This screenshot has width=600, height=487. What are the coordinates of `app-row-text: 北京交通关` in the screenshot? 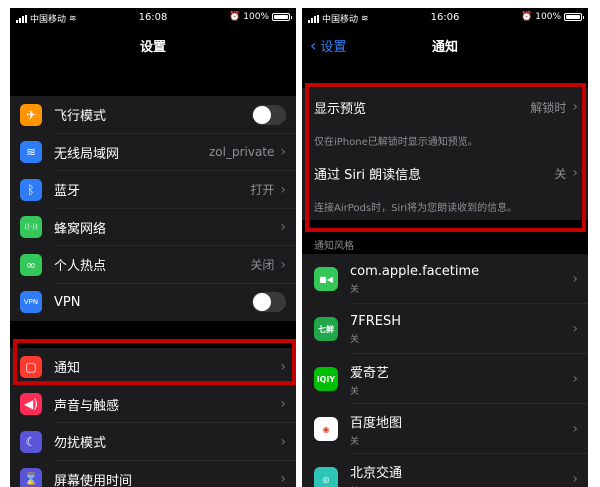 It's located at (461, 474).